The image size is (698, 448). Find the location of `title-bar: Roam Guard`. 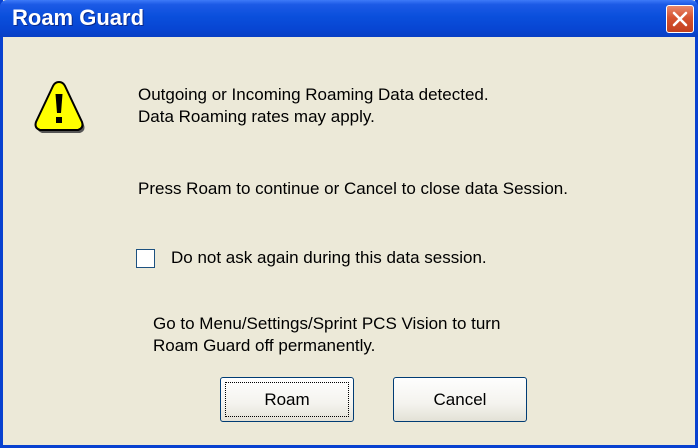

title-bar: Roam Guard is located at coordinates (349, 18).